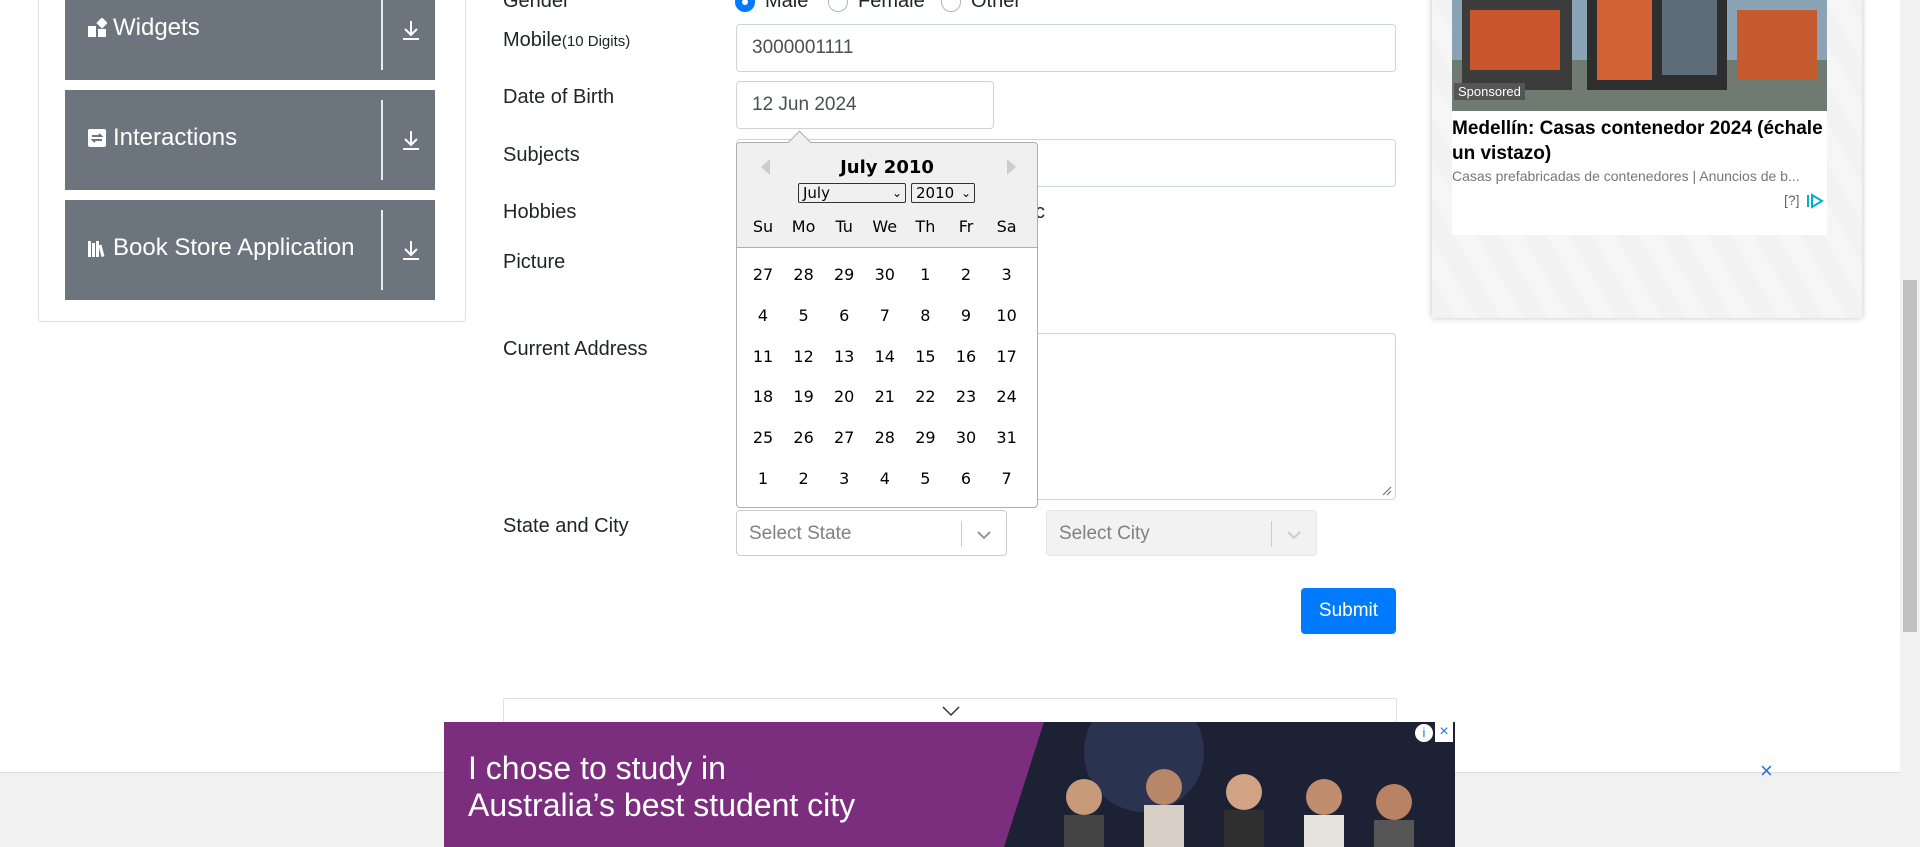 This screenshot has height=847, width=1920. What do you see at coordinates (996, 6) in the screenshot?
I see `gender-other-label: Other` at bounding box center [996, 6].